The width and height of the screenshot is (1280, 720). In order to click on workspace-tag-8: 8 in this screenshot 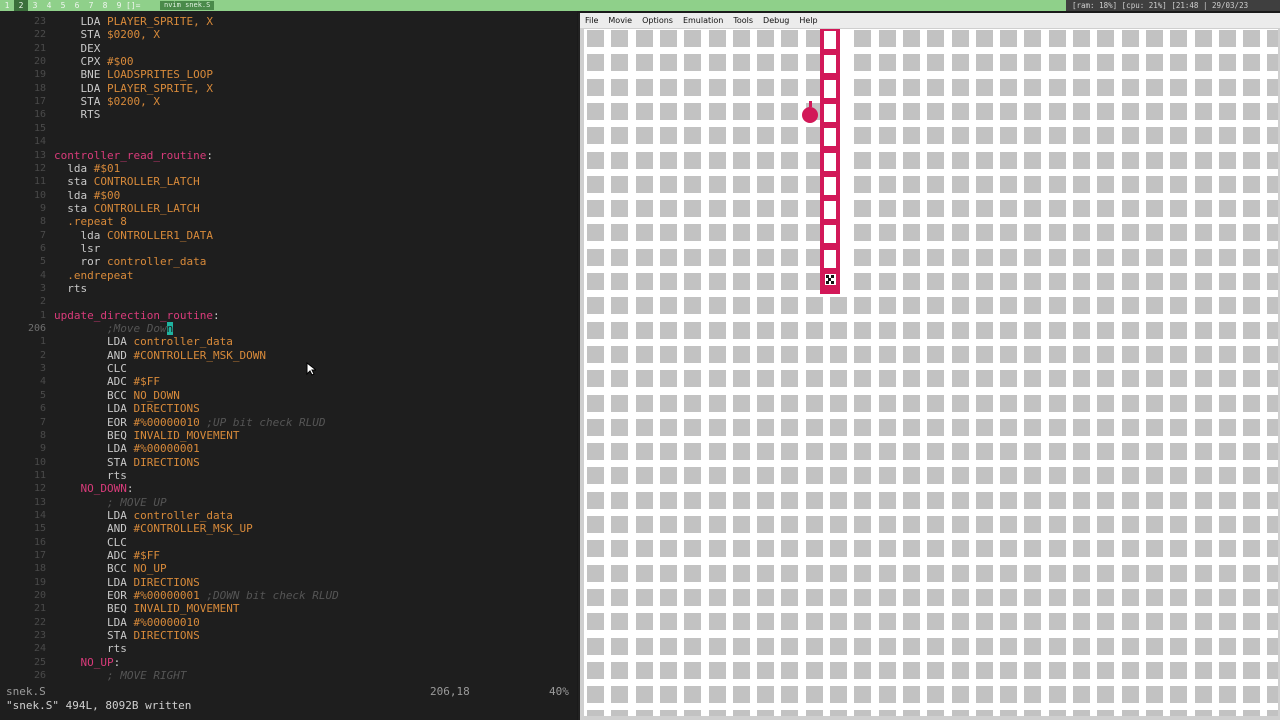, I will do `click(105, 5)`.